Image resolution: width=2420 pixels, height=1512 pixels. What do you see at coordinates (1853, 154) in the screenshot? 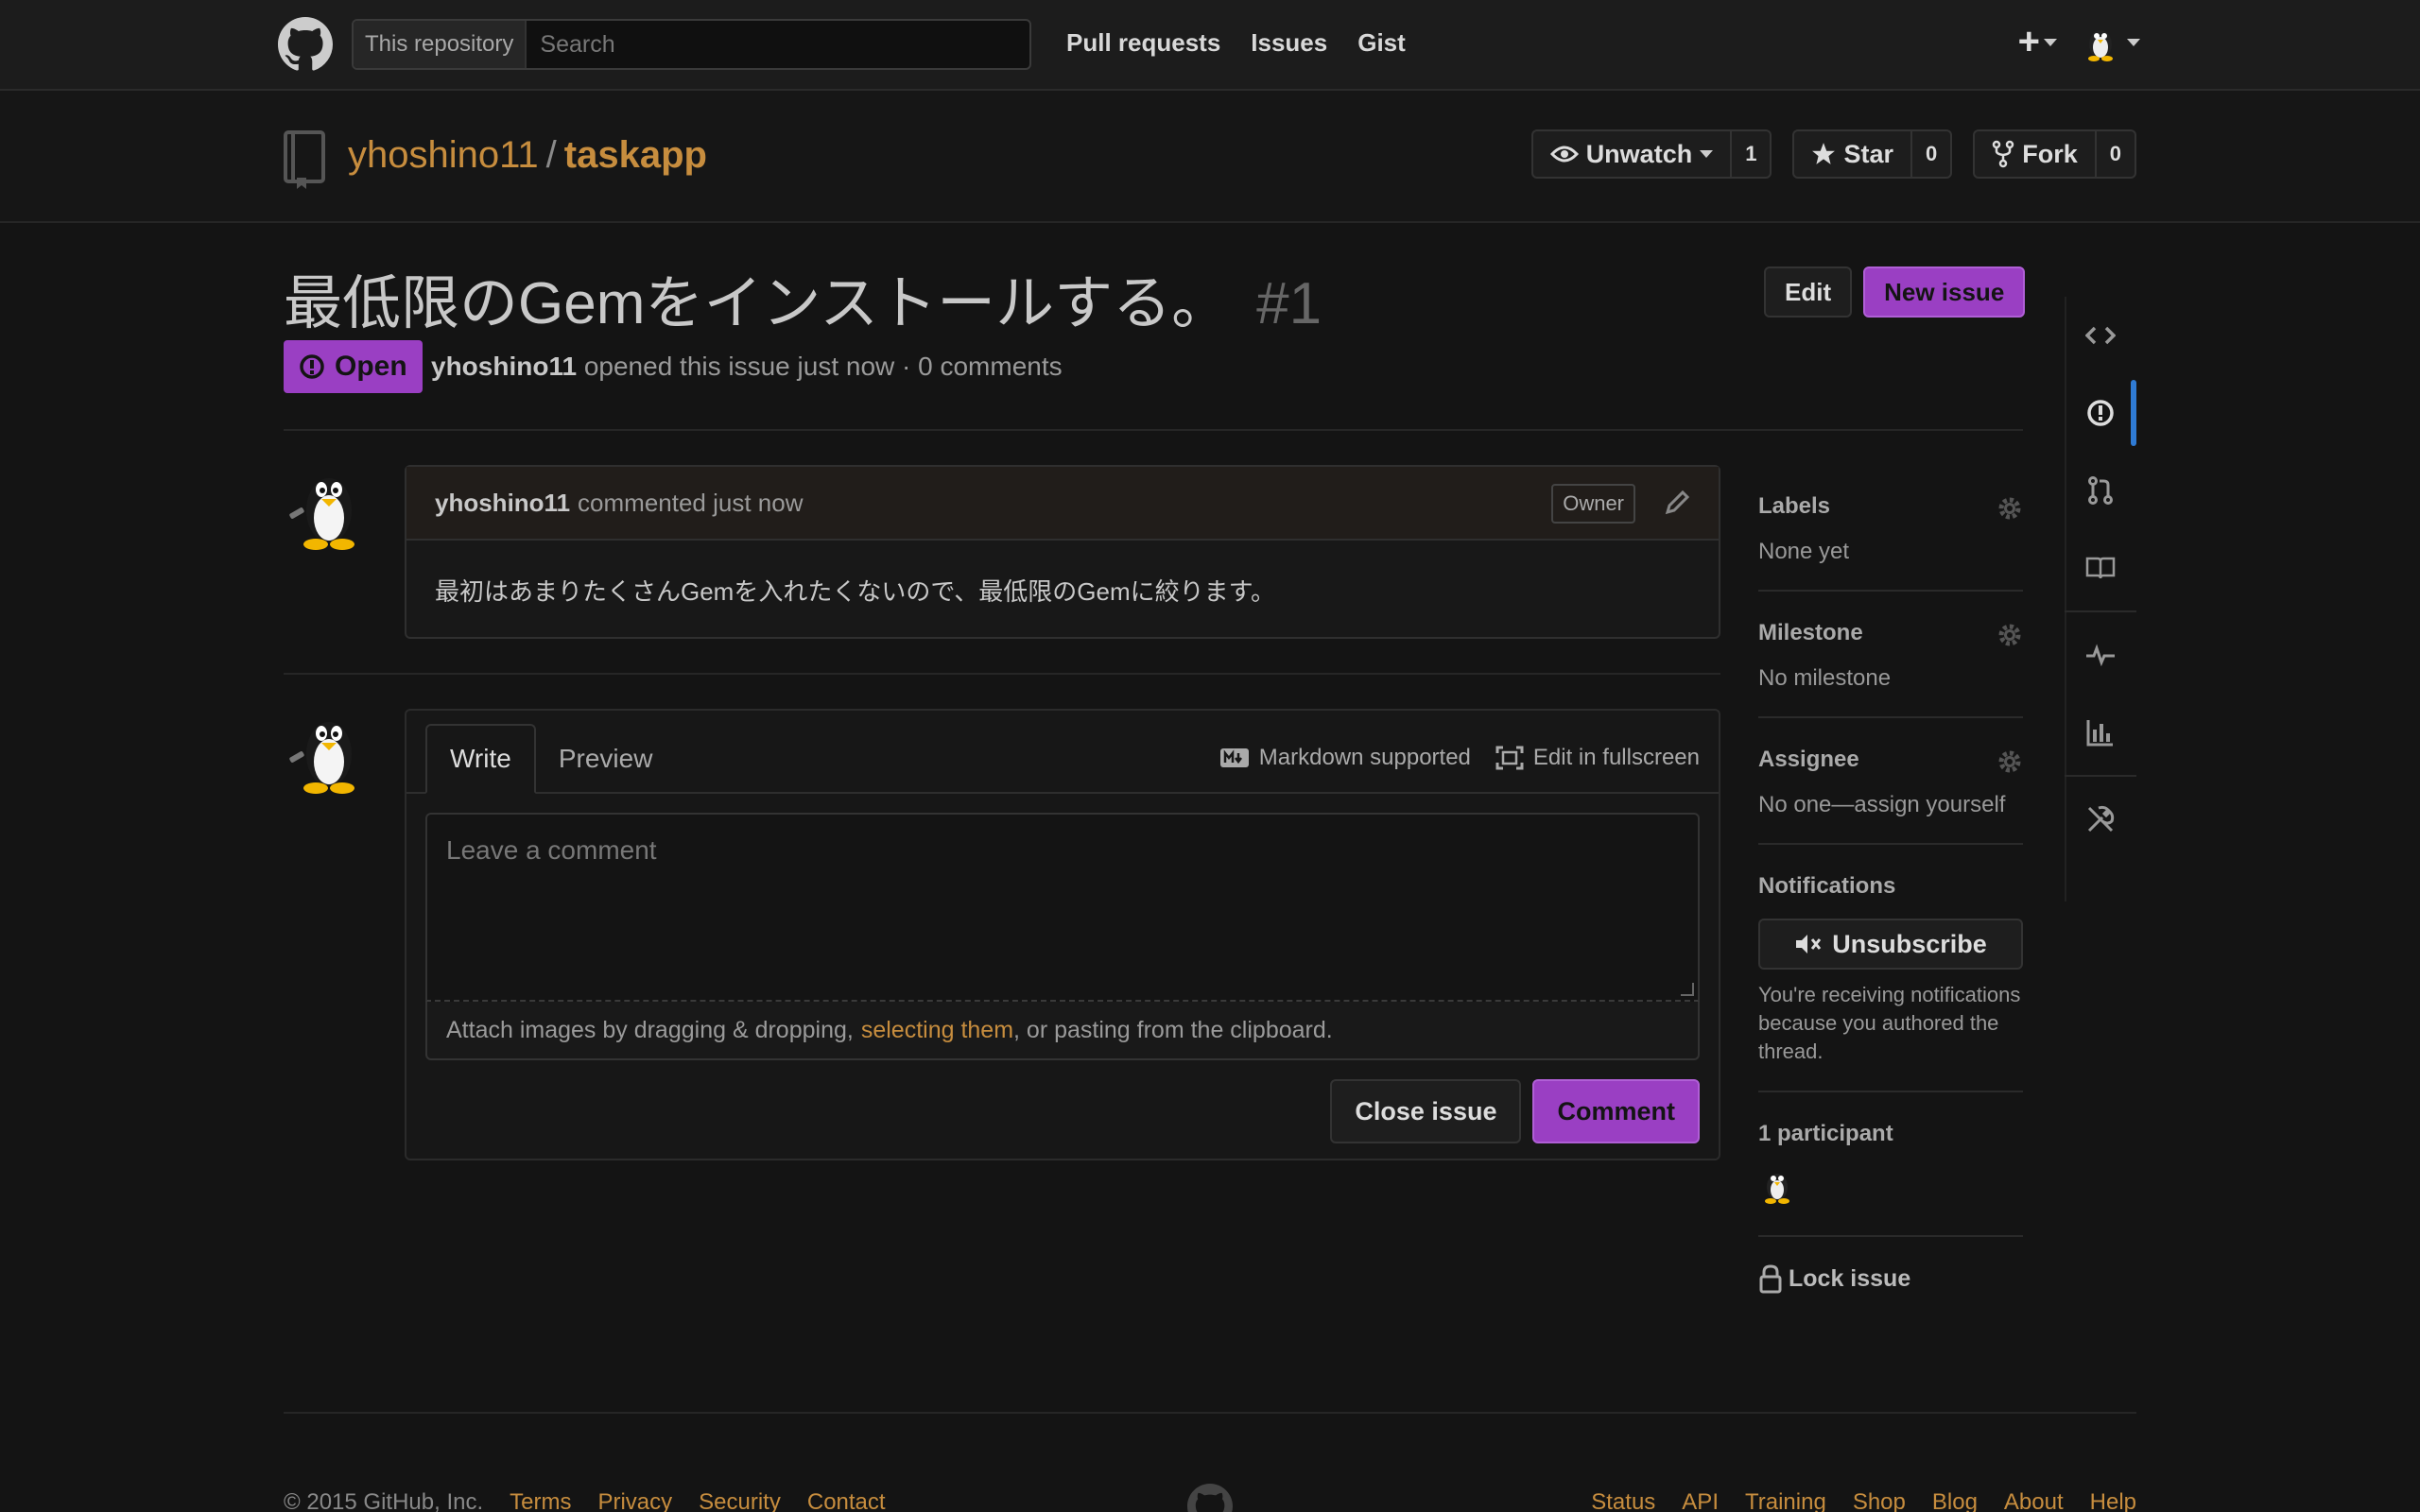
I see `star-button: Star` at bounding box center [1853, 154].